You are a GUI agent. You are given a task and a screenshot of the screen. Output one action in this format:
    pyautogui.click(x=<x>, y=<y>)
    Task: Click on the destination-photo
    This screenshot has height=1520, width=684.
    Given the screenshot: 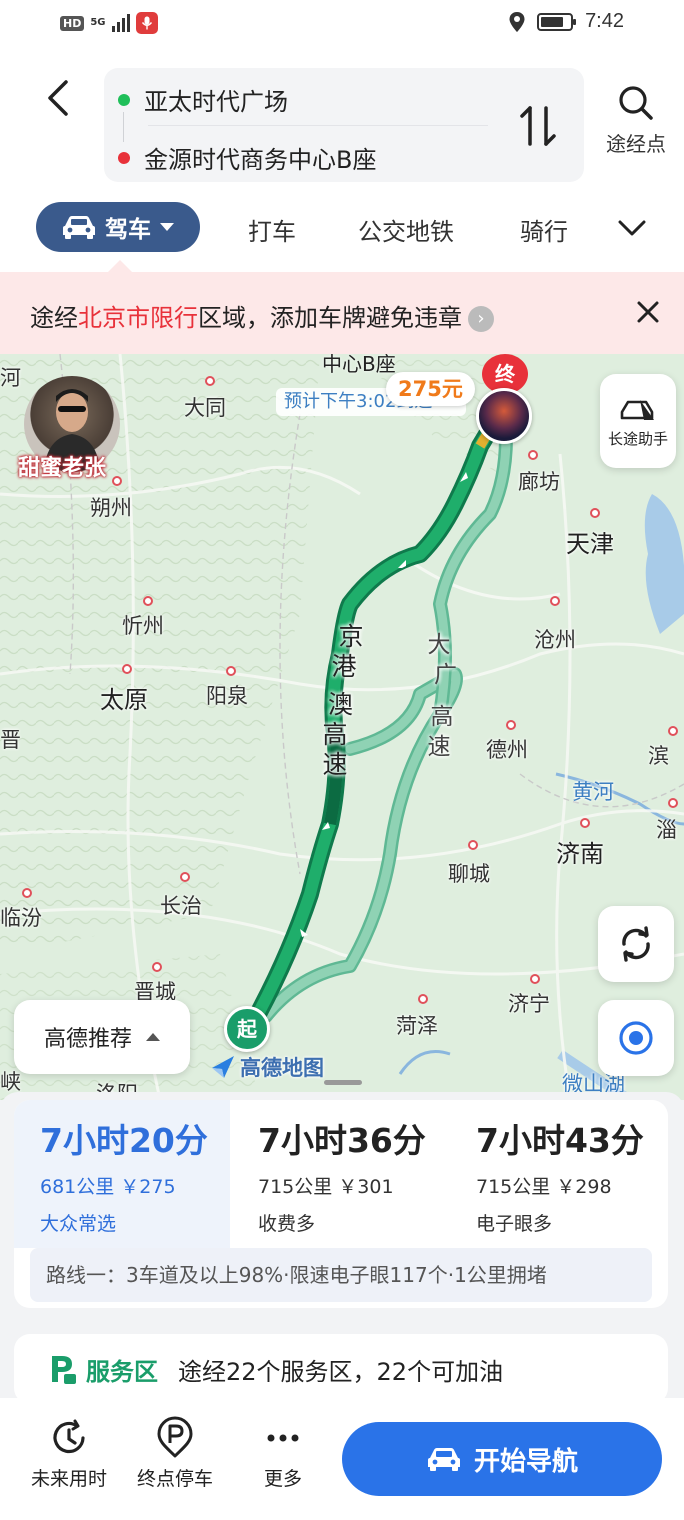 What is the action you would take?
    pyautogui.click(x=504, y=416)
    